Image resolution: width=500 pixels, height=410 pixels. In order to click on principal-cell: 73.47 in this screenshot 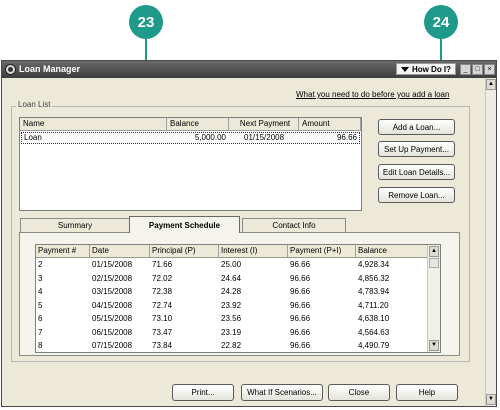, I will do `click(162, 332)`.